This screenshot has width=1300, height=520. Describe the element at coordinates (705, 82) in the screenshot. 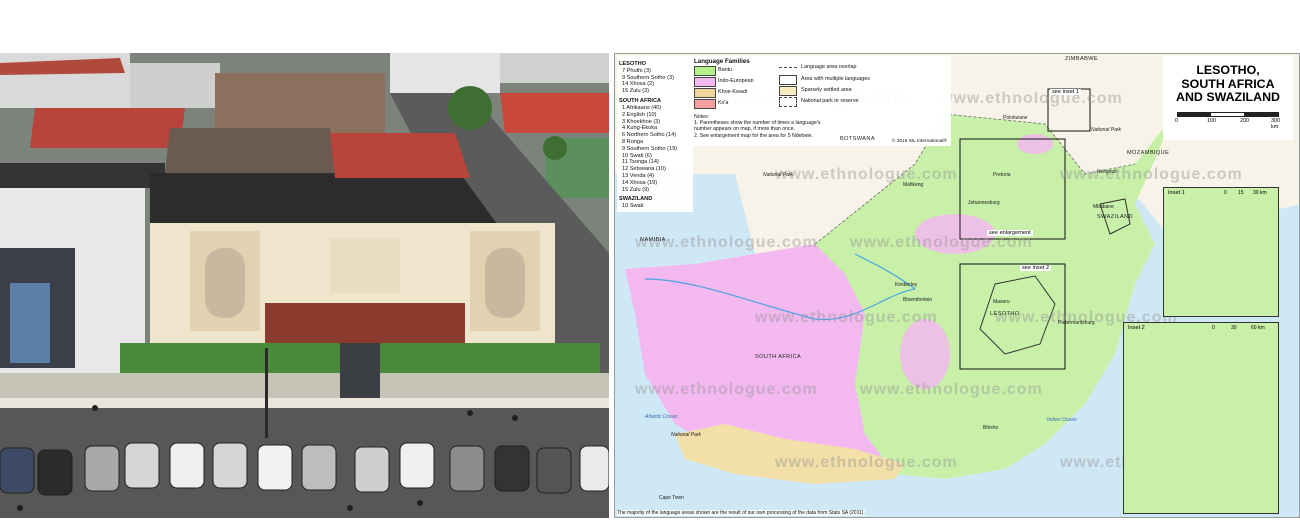

I see `swatch-indo-european` at that location.